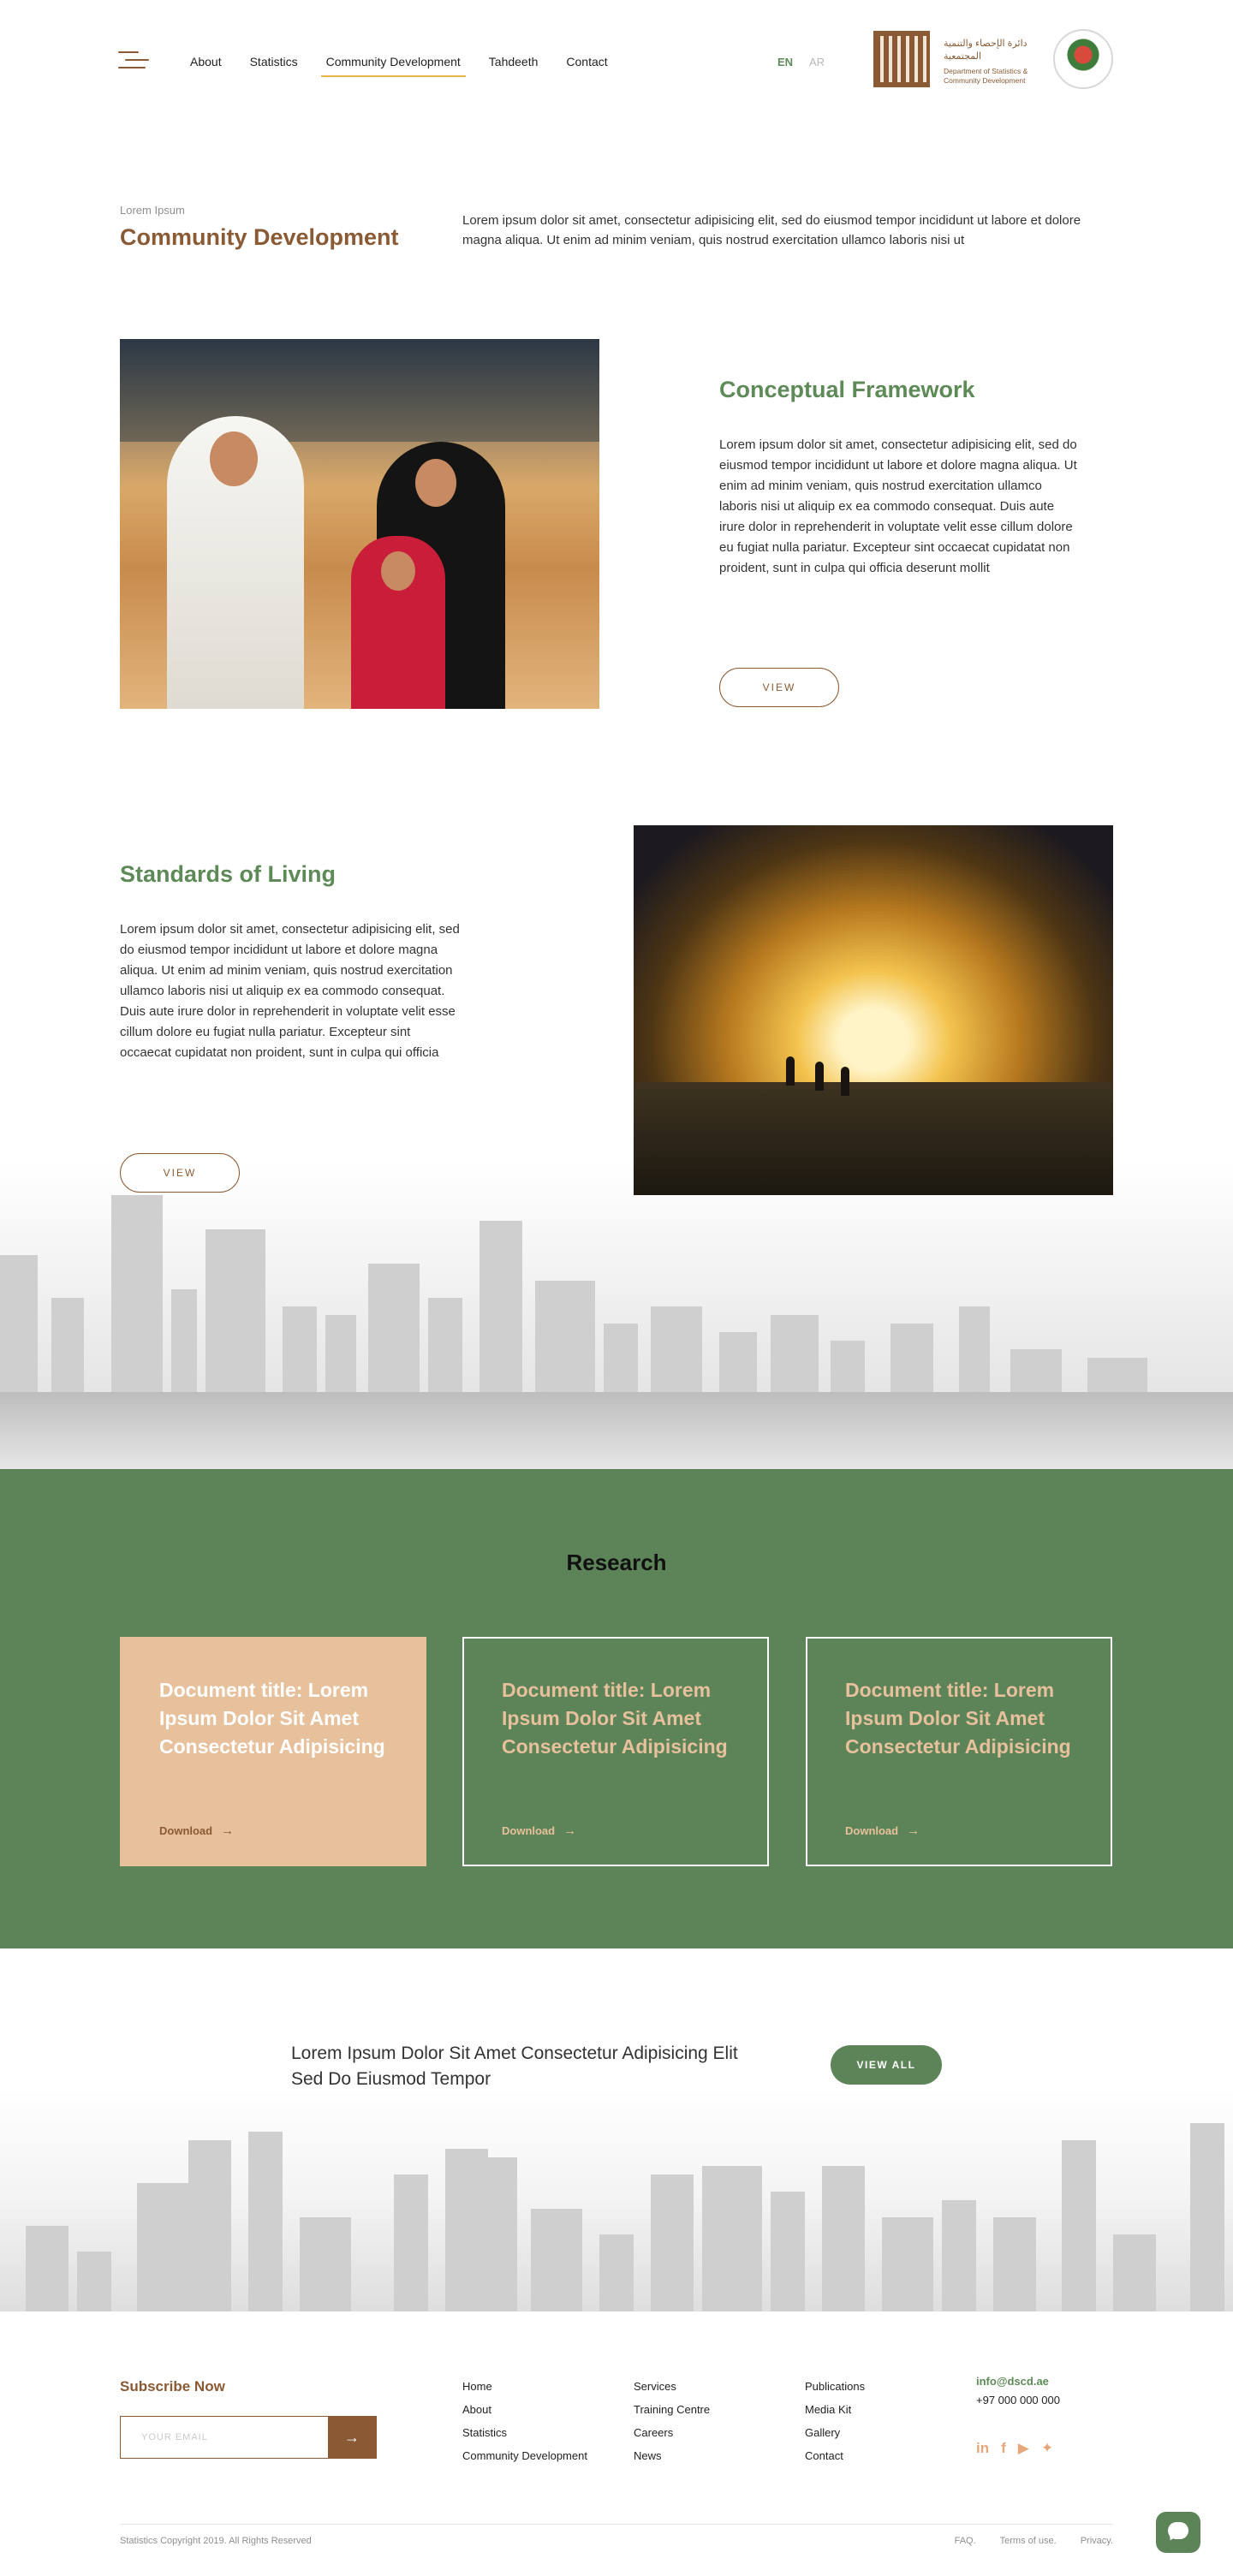  Describe the element at coordinates (359, 524) in the screenshot. I see `family-photo` at that location.